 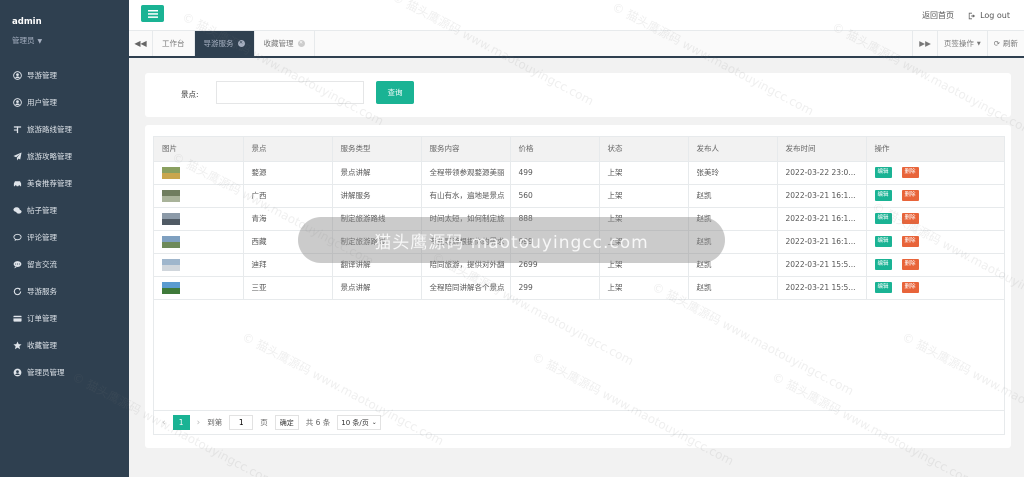 What do you see at coordinates (42, 264) in the screenshot?
I see `sidebar-item-label: 留言交流` at bounding box center [42, 264].